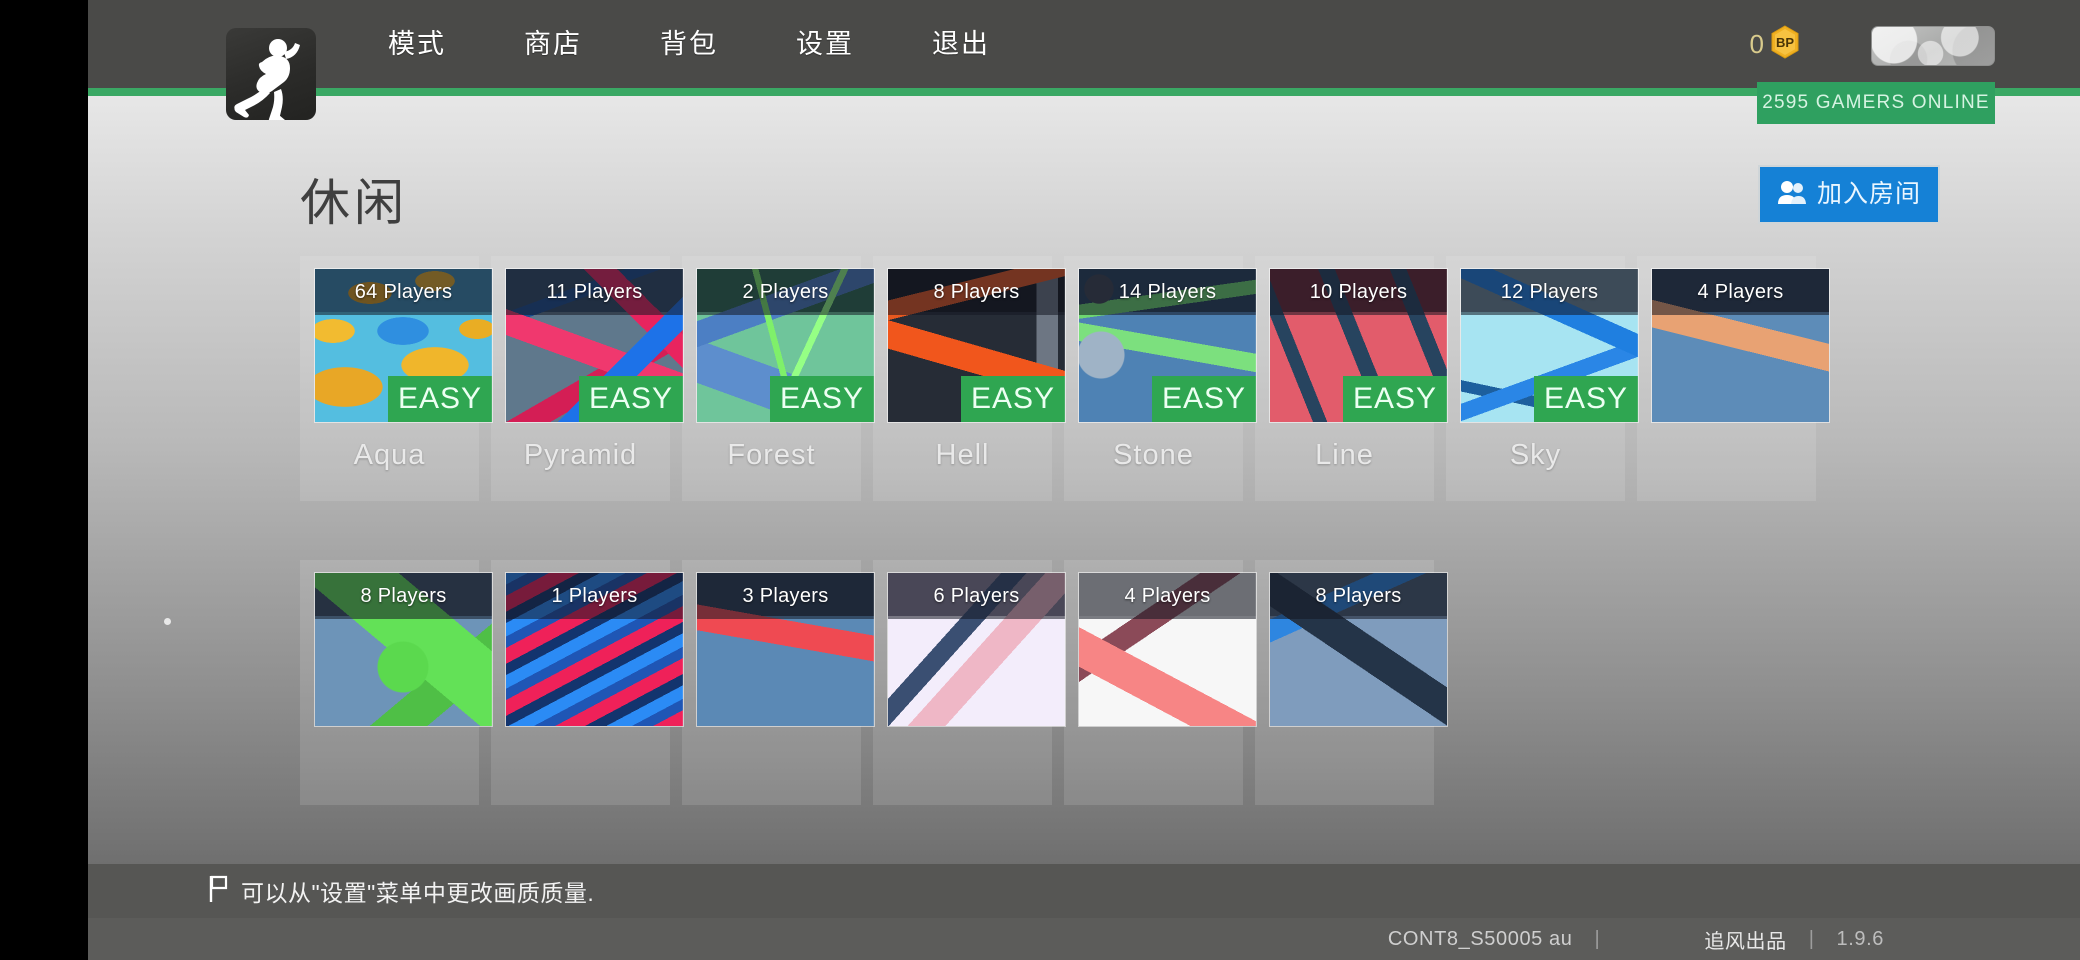 The image size is (2080, 960). Describe the element at coordinates (1153, 455) in the screenshot. I see `map-name: Stone` at that location.